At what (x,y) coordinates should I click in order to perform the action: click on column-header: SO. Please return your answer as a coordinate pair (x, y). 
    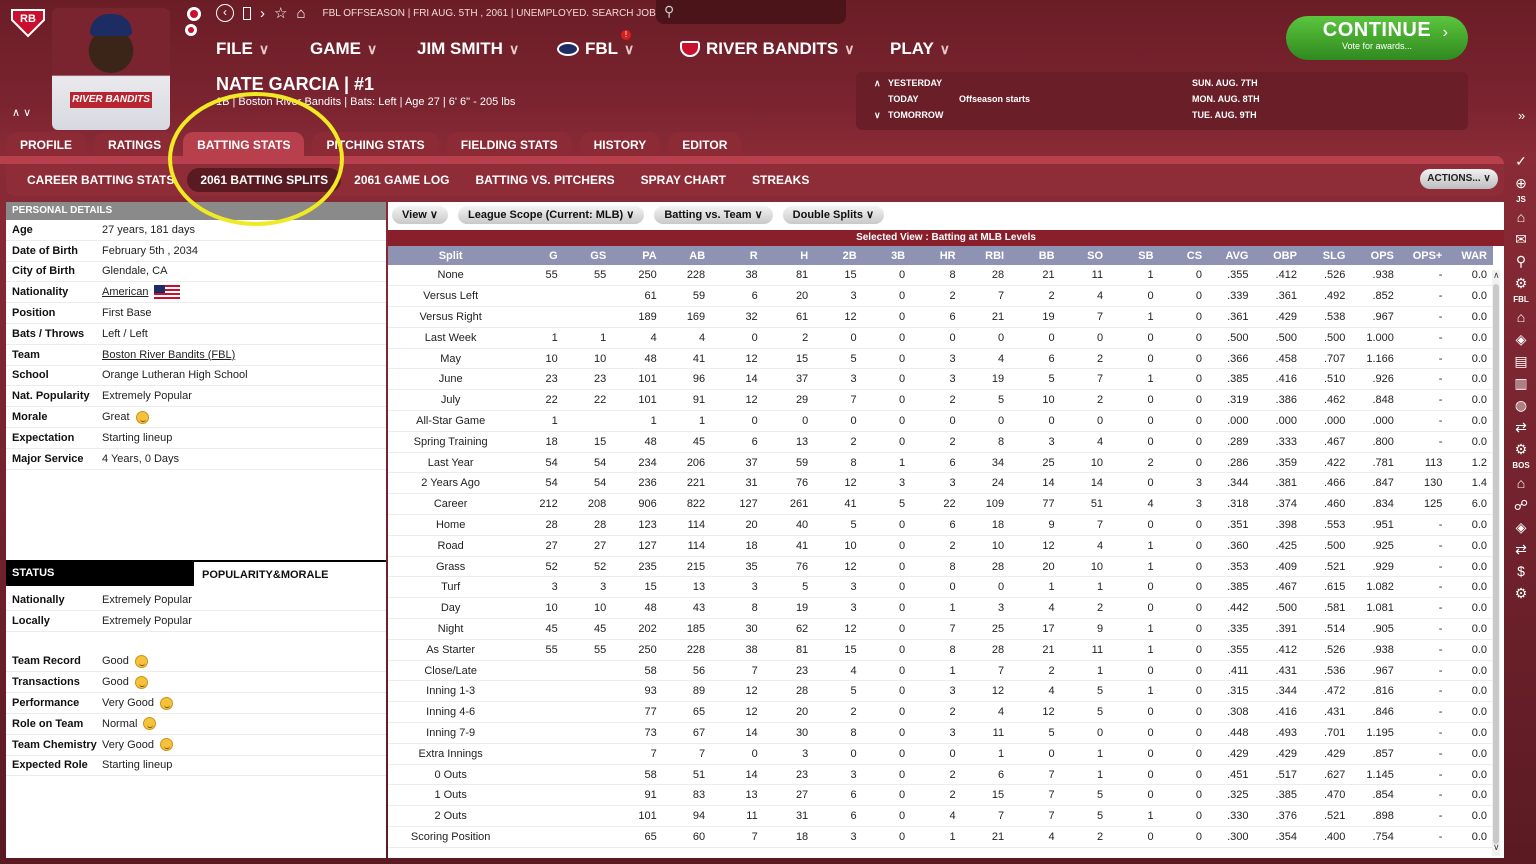
    Looking at the image, I should click on (1085, 255).